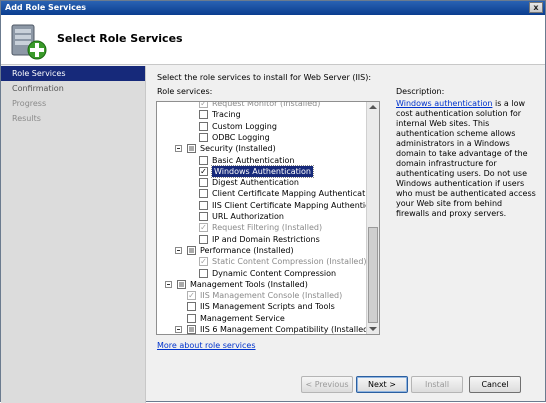 This screenshot has height=403, width=546. Describe the element at coordinates (26, 118) in the screenshot. I see `sidebar-item-results: Results` at that location.